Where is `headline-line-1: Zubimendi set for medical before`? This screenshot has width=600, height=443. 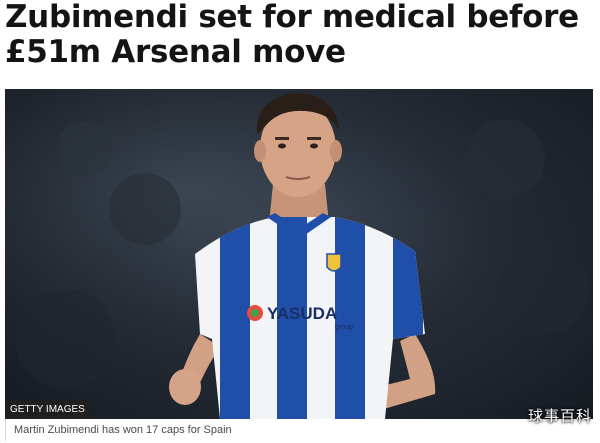
headline-line-1: Zubimendi set for medical before is located at coordinates (292, 17).